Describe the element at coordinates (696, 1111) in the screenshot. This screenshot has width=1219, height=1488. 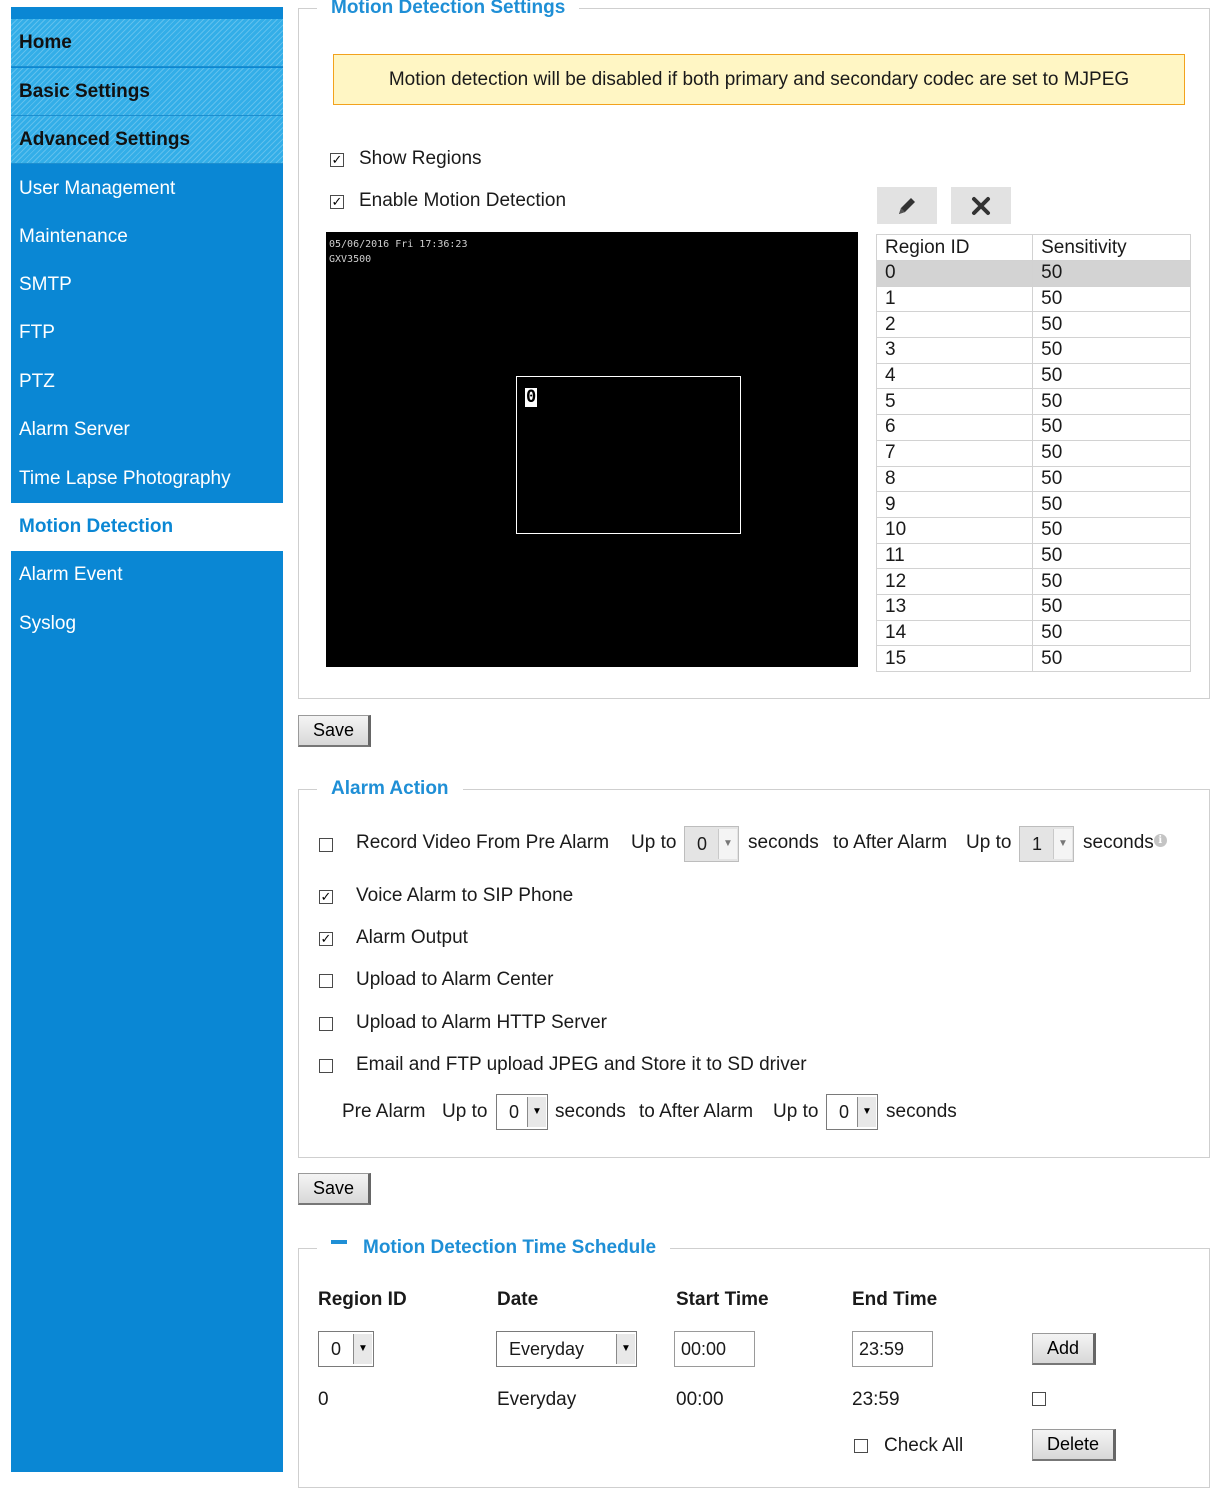
I see `pre-alarm-after-label: to After Alarm` at that location.